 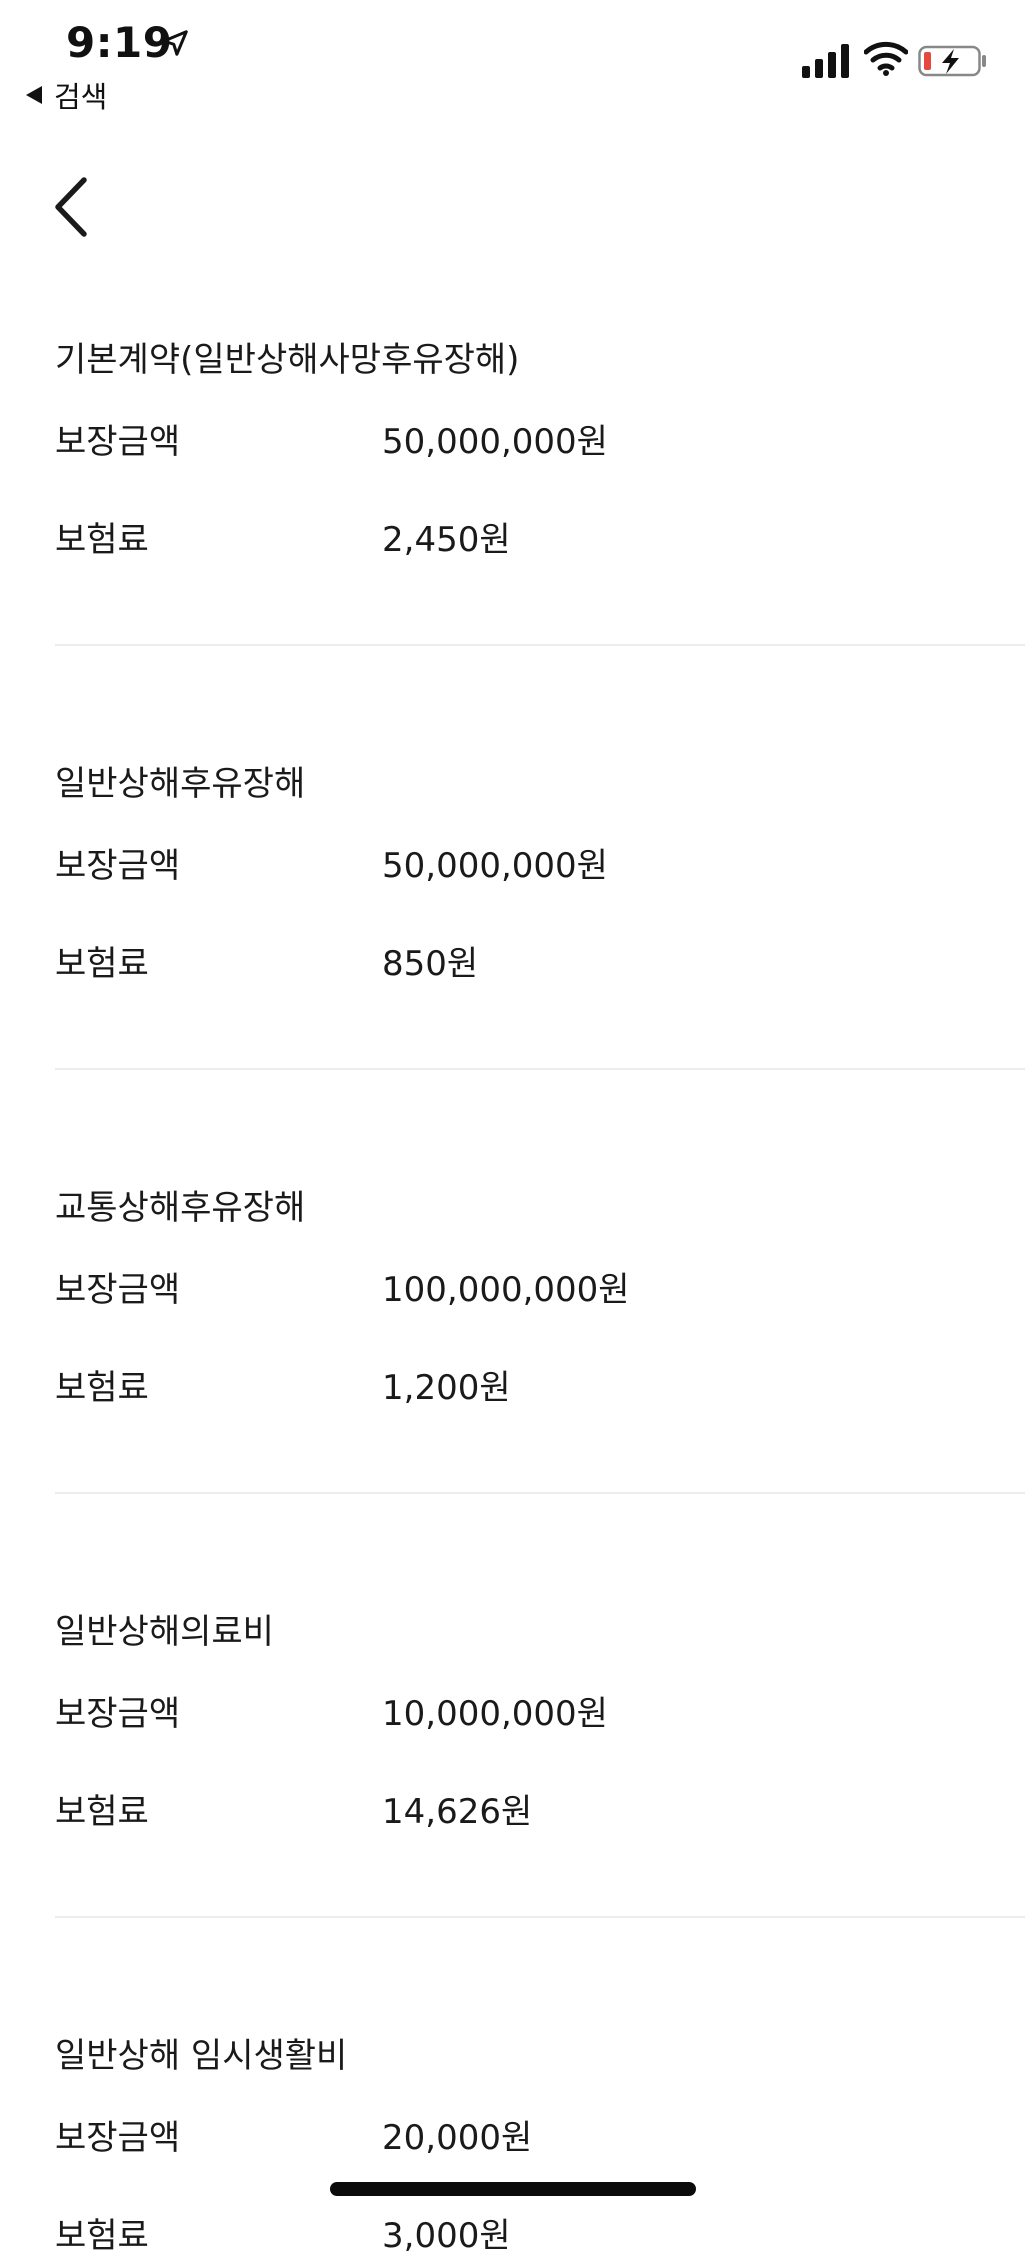 I want to click on back-triangle-icon, so click(x=34, y=95).